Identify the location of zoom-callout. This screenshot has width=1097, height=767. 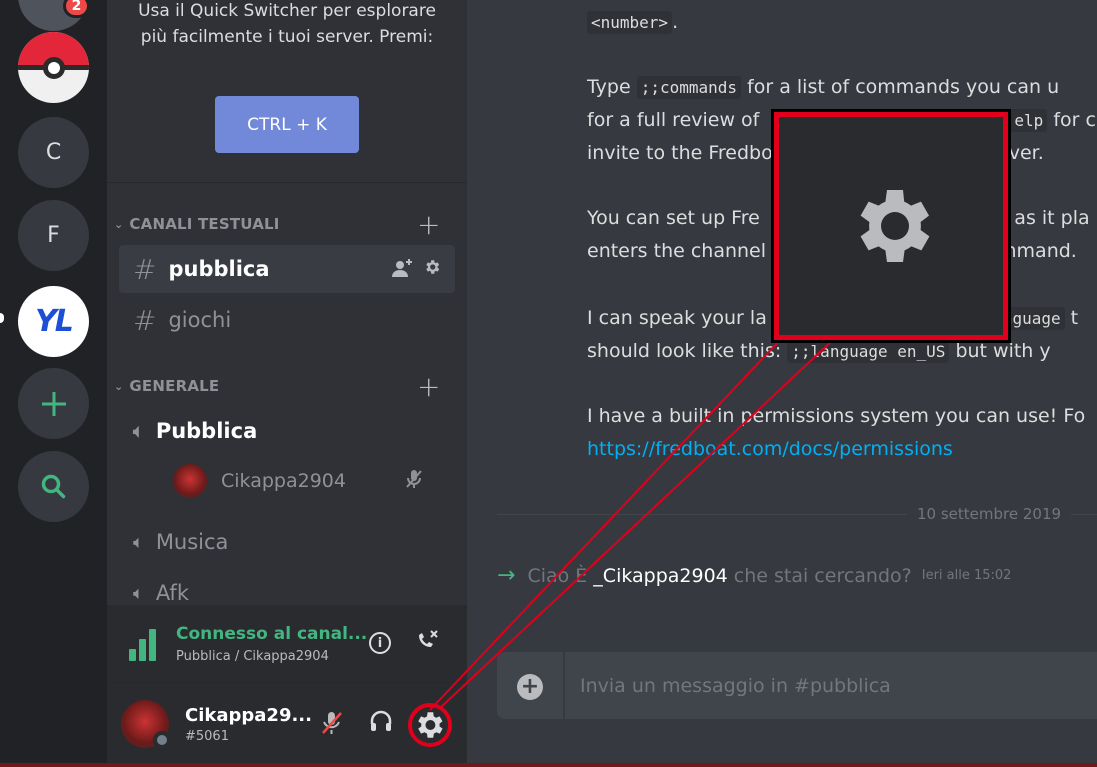
(891, 226).